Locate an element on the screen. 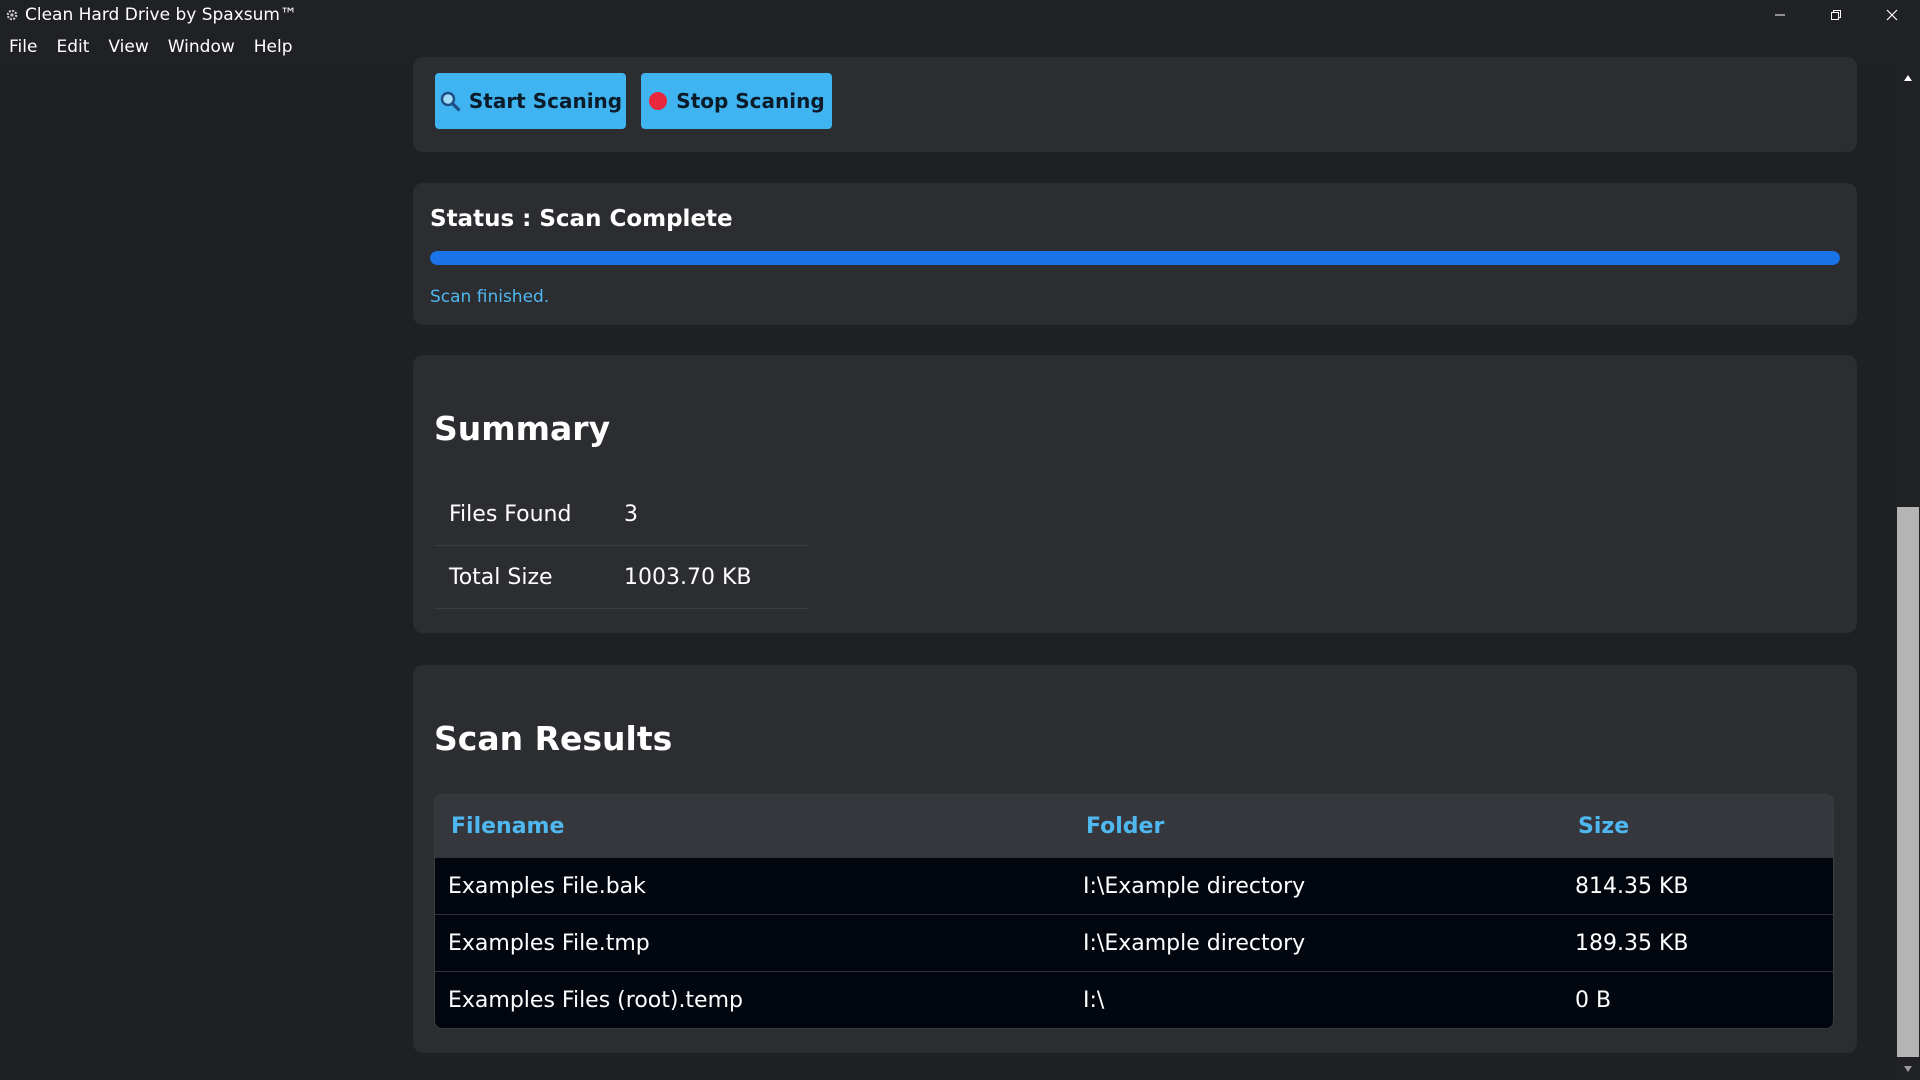 This screenshot has height=1080, width=1920. cell-filename: Examples File.tmp is located at coordinates (549, 943).